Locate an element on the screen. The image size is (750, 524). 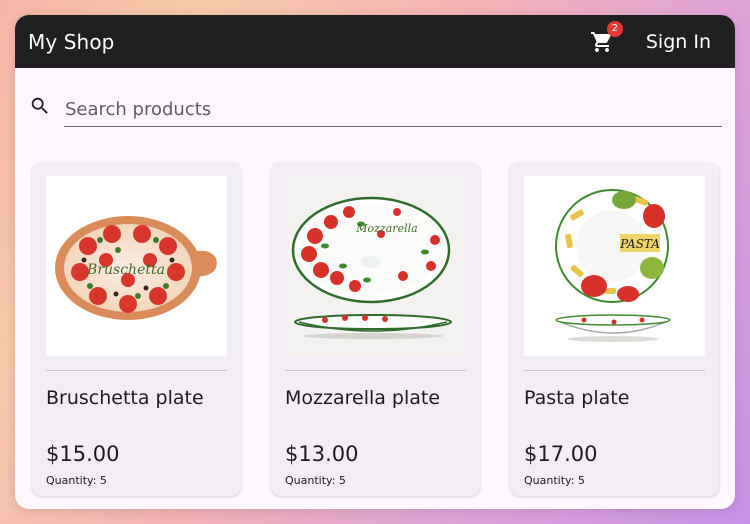
product-price: $17.00 is located at coordinates (561, 454).